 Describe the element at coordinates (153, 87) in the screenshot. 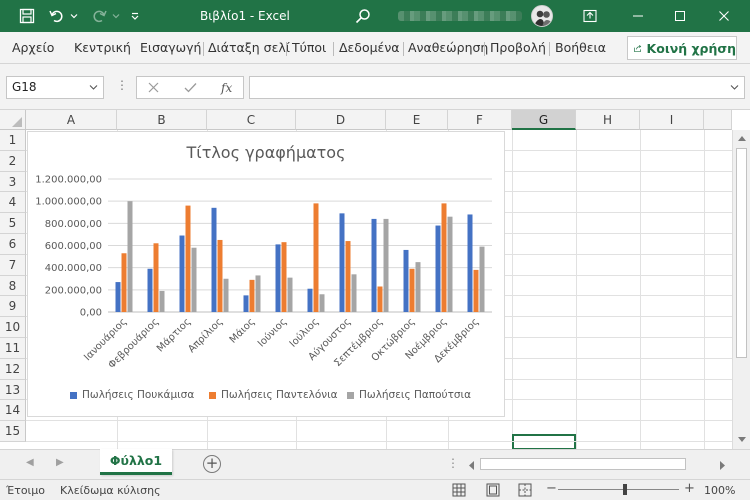

I see `cancel-icon` at that location.